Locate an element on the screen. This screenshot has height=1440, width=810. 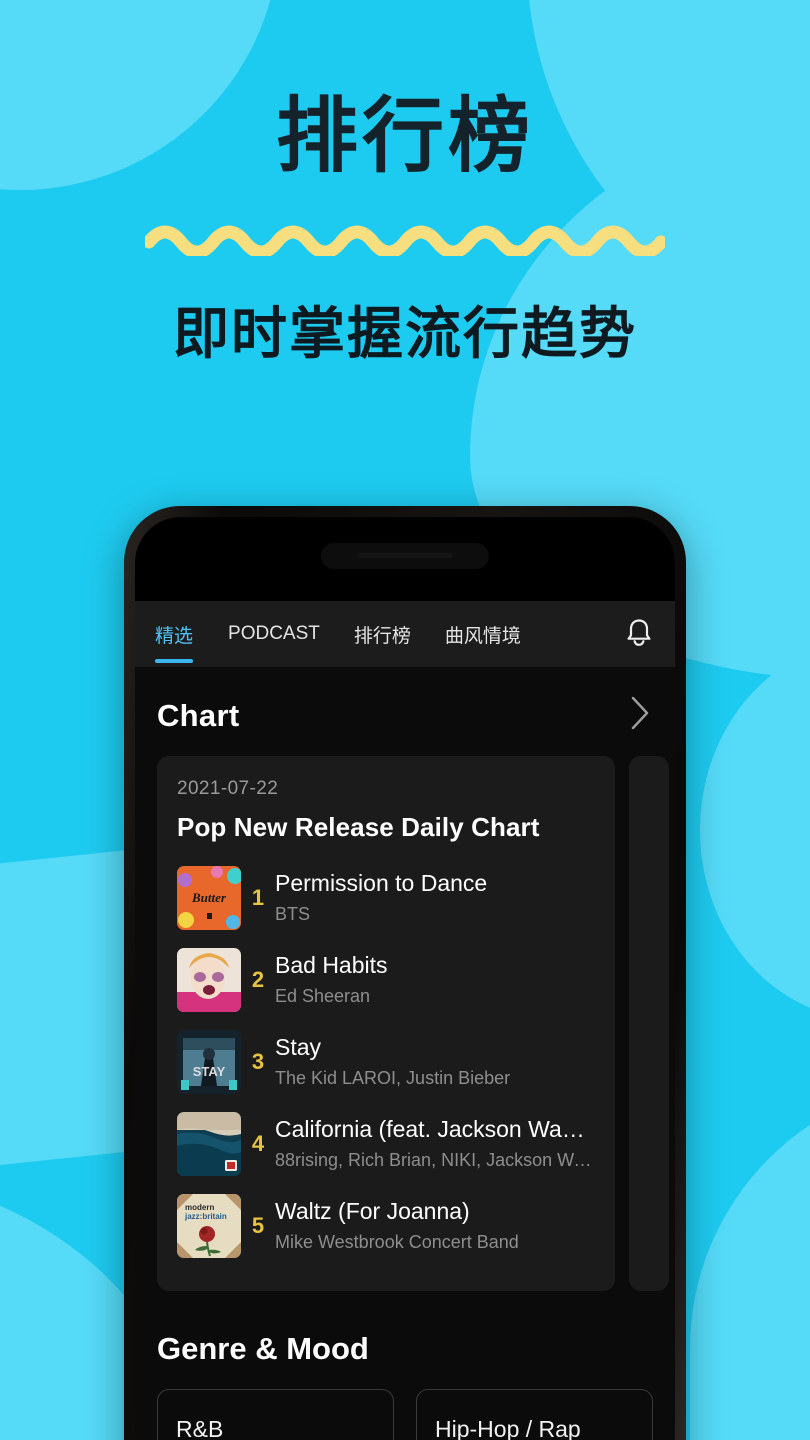
tab-chart-label: 排行榜 is located at coordinates (382, 636).